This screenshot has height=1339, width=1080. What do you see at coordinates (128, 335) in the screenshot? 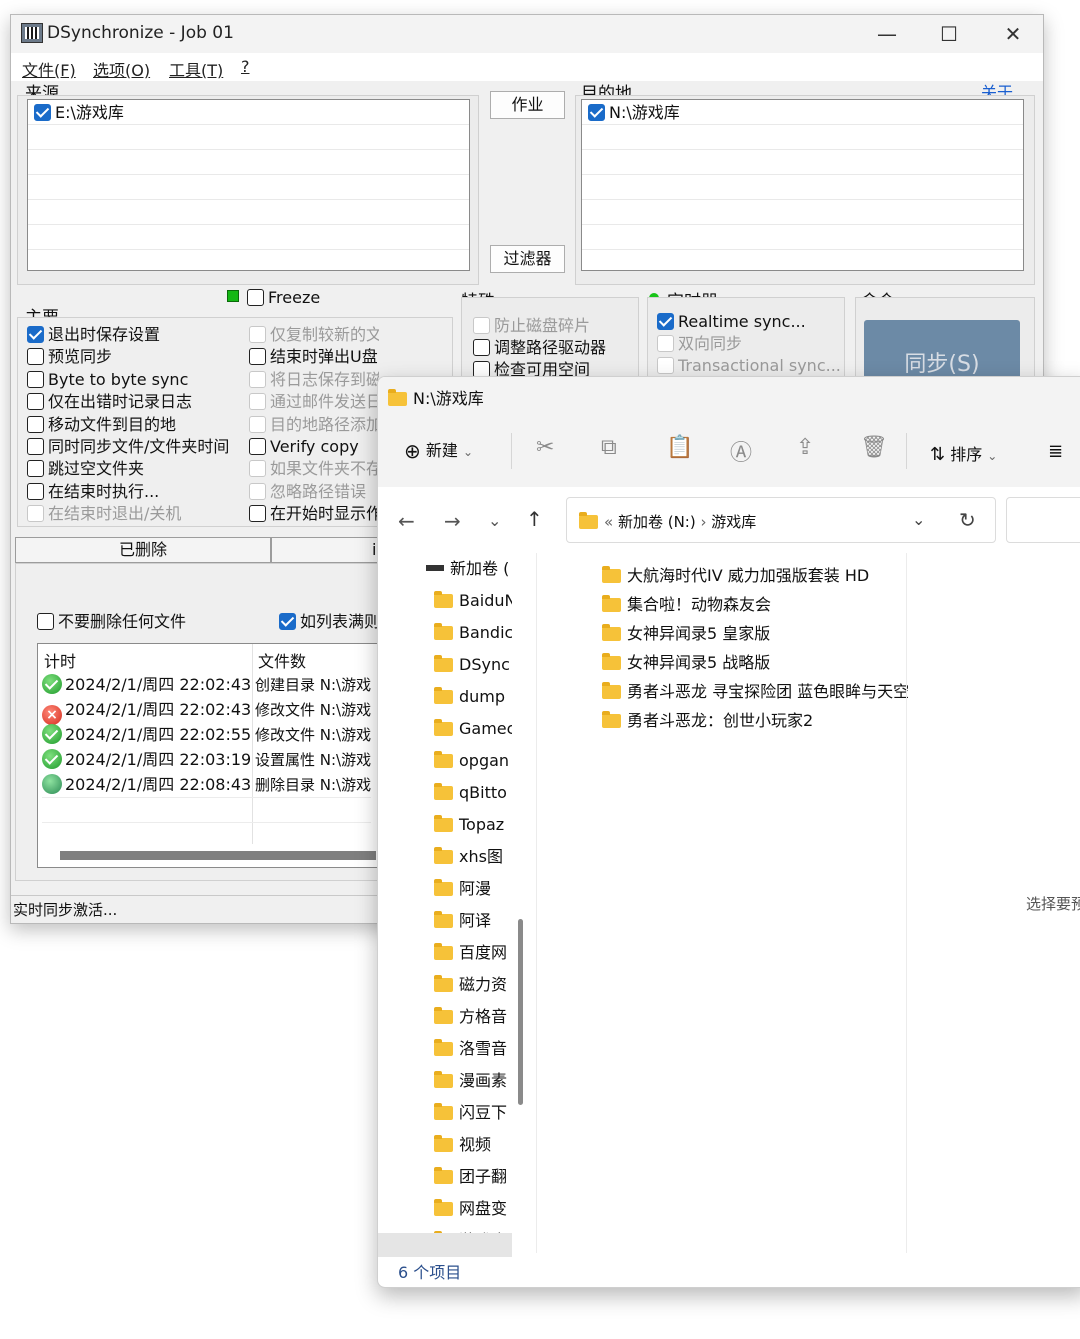
I see `main-option-0: 退出时保存设置` at bounding box center [128, 335].